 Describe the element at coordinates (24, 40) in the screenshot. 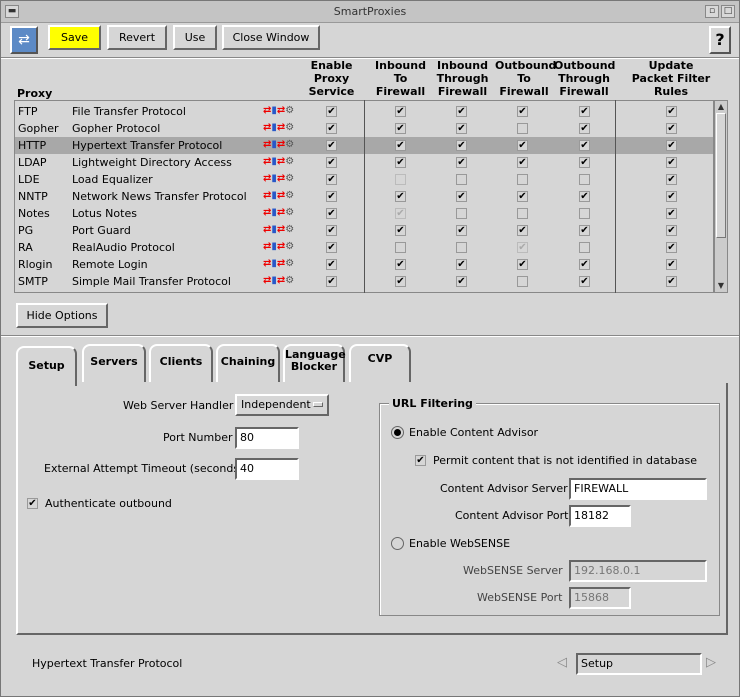

I see `proxy-app-icon: ⇄` at that location.